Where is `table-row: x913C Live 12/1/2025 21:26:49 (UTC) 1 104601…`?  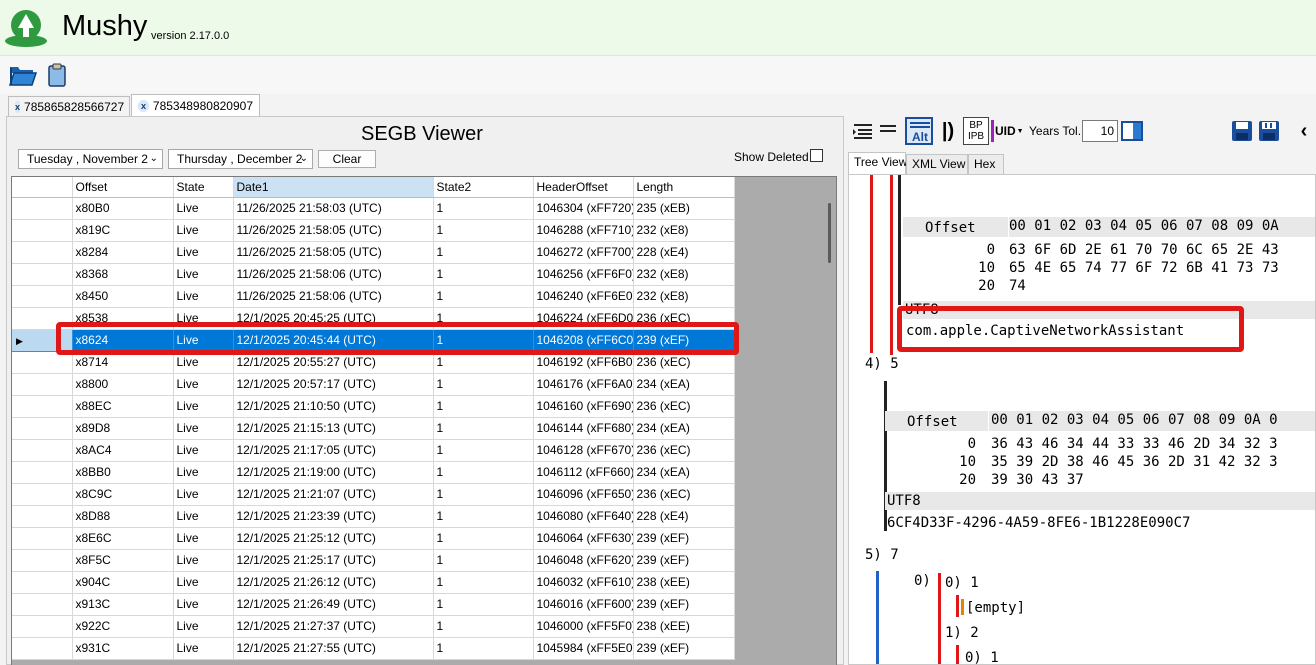
table-row: x913C Live 12/1/2025 21:26:49 (UTC) 1 104601… is located at coordinates (373, 604).